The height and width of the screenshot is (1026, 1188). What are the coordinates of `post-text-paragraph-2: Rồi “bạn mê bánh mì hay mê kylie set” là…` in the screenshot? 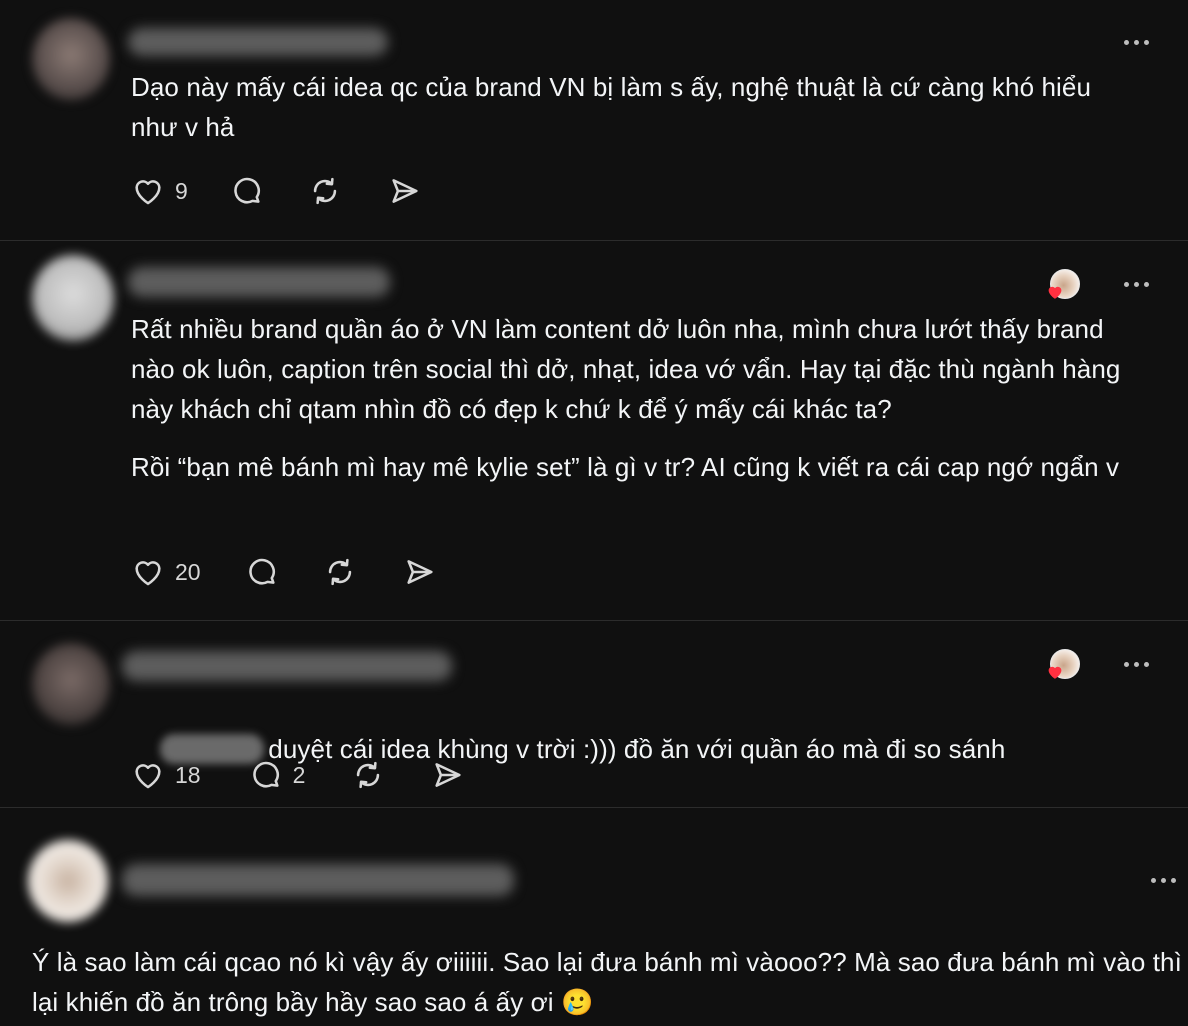 It's located at (625, 467).